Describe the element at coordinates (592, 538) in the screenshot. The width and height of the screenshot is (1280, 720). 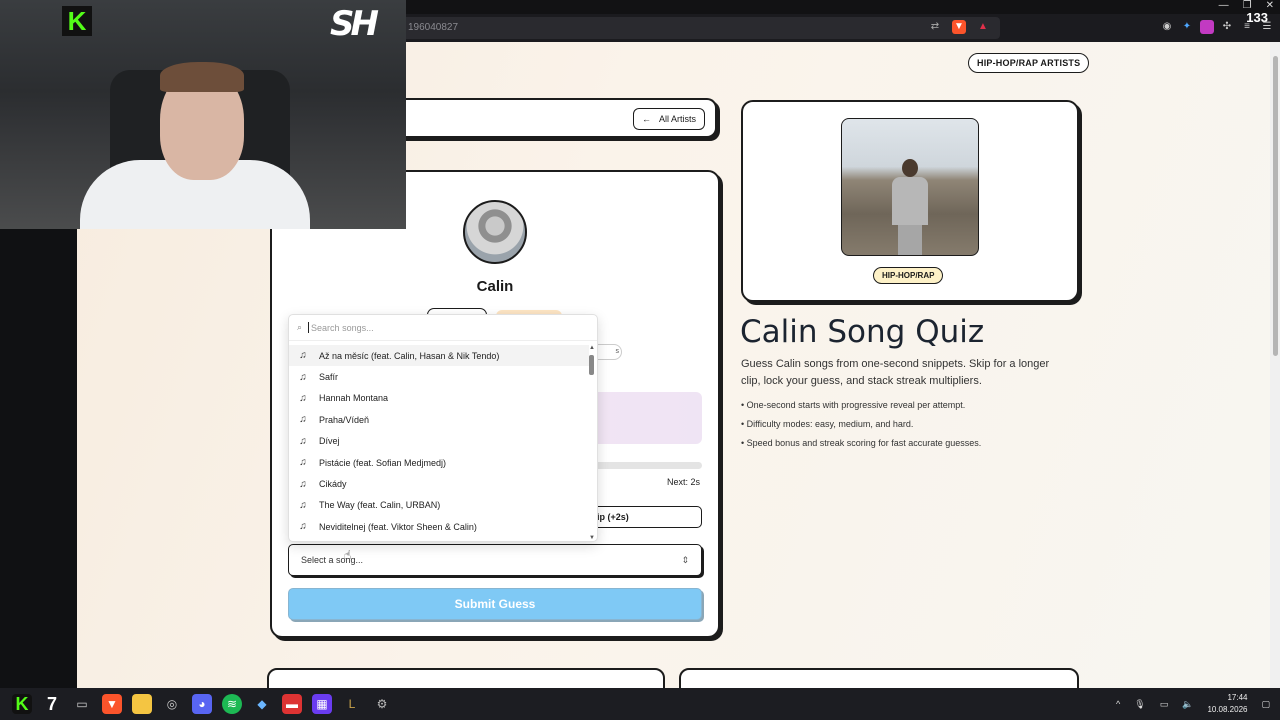
I see `scroll-down-icon: ▼` at that location.